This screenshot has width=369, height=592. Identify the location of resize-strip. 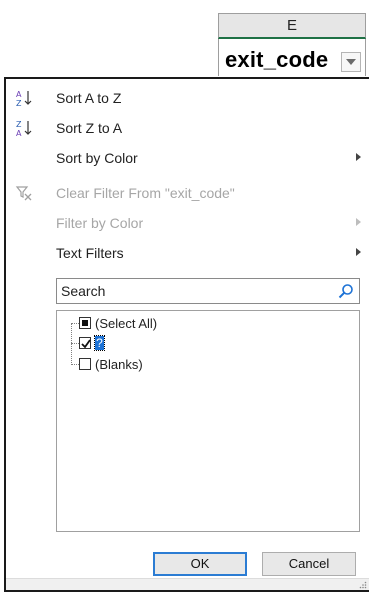
(187, 584).